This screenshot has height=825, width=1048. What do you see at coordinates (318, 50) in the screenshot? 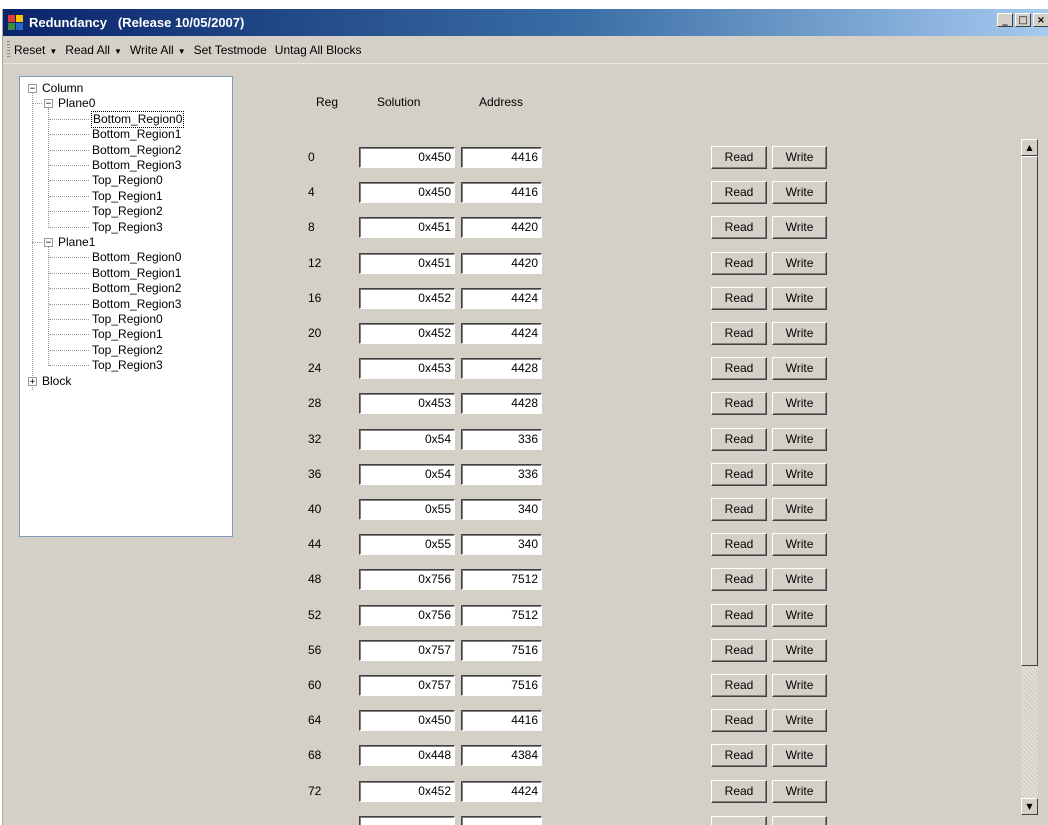
I see `menu-untag-all-blocks: Untag All Blocks` at bounding box center [318, 50].